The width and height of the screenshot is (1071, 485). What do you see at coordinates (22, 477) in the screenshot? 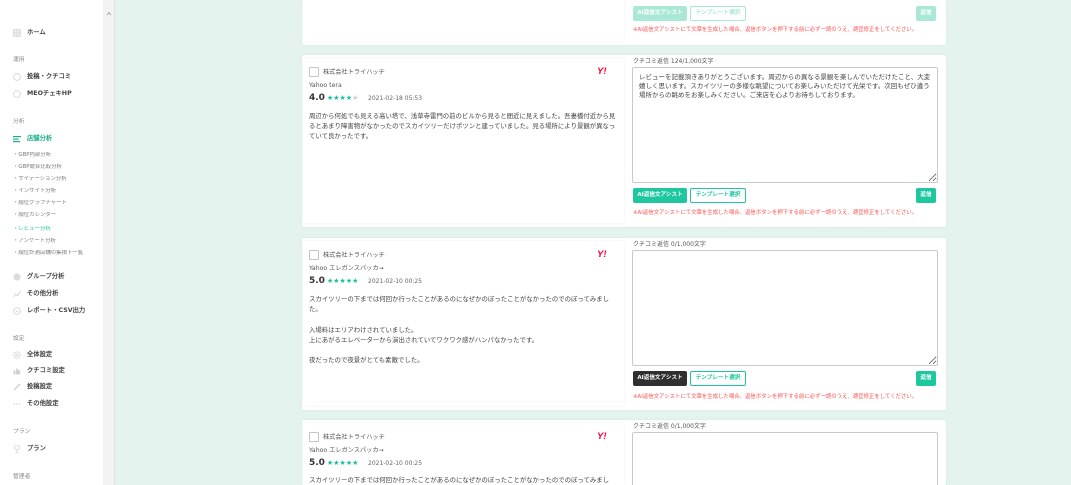
I see `section-heading-admin: 管理者` at bounding box center [22, 477].